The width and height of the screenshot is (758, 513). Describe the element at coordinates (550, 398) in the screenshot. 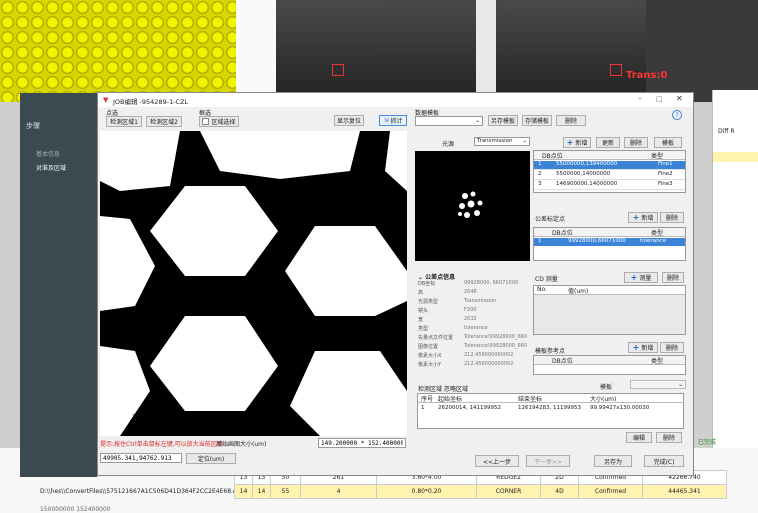

I see `region-table-header: 序号 起始坐标 结束坐标 大小(um)` at that location.